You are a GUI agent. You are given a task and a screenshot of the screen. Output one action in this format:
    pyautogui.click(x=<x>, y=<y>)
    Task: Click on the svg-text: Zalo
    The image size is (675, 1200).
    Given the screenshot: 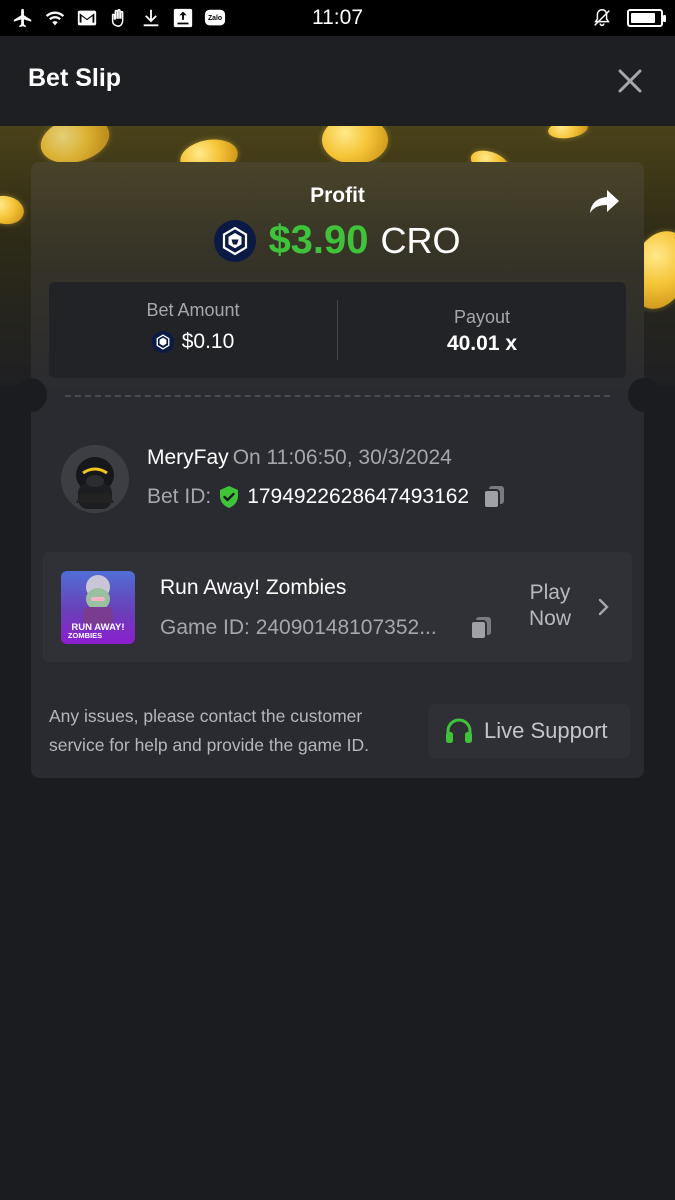 What is the action you would take?
    pyautogui.click(x=215, y=18)
    